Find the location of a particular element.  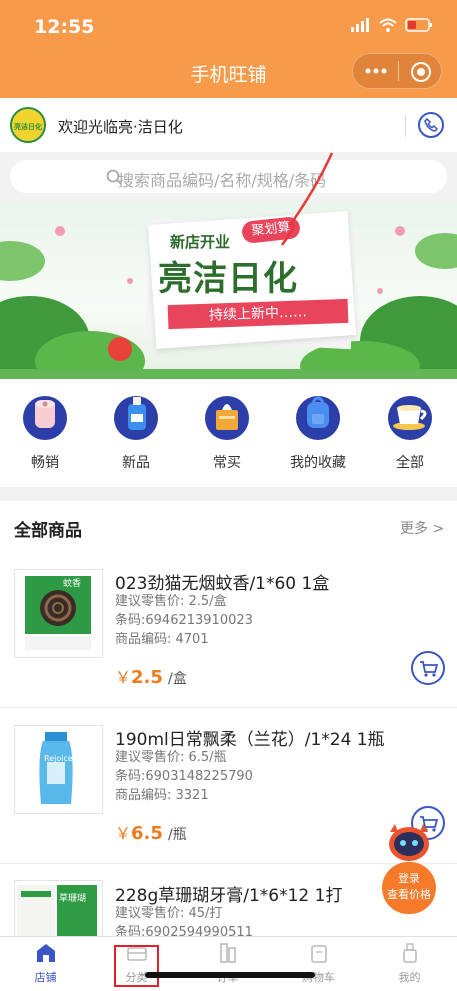

price-value: 6.5 is located at coordinates (147, 833).